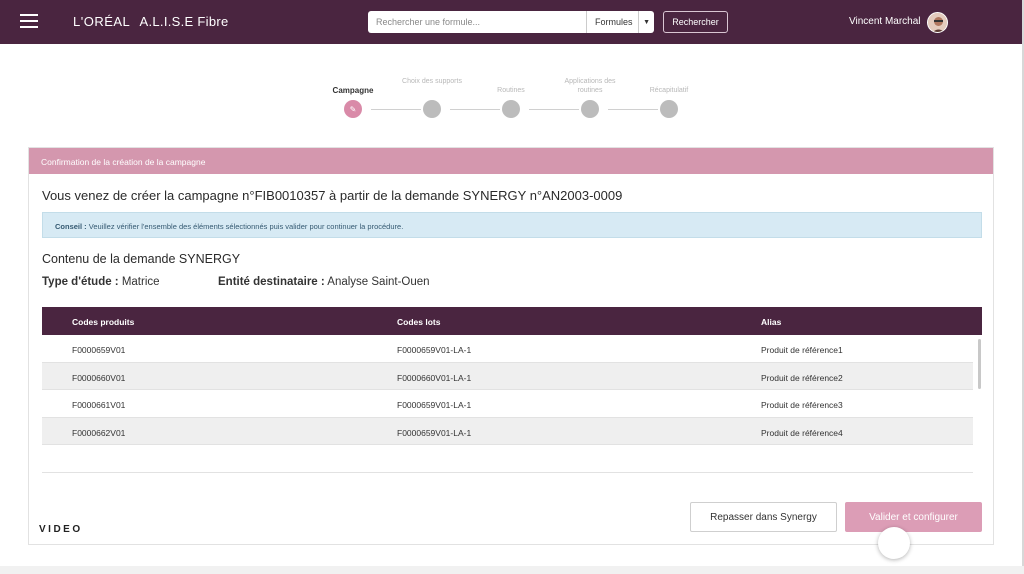 This screenshot has height=574, width=1024. Describe the element at coordinates (695, 22) in the screenshot. I see `search-button: Rechercher` at that location.